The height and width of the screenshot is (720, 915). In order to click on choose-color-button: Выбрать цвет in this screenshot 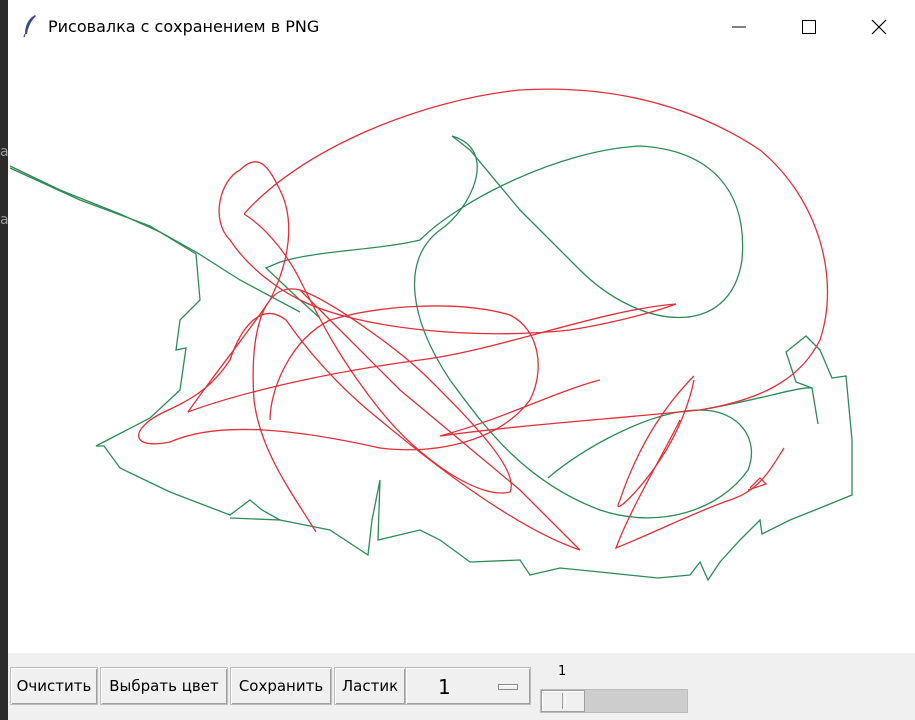, I will do `click(164, 686)`.